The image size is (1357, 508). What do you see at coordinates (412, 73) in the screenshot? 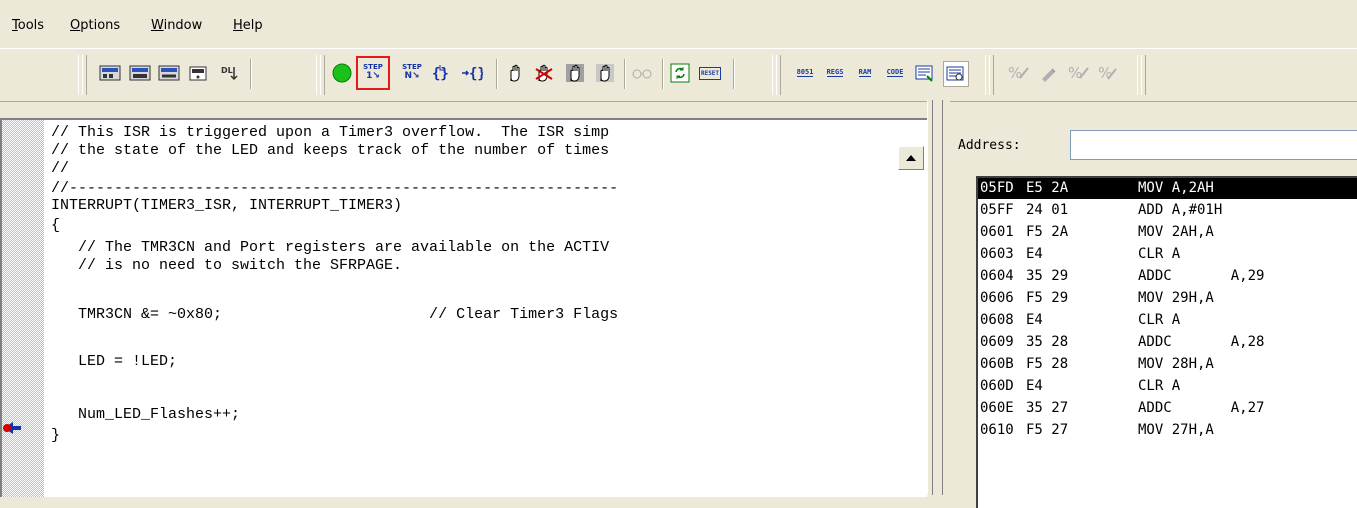
I see `step-over-button: STEP N↘` at bounding box center [412, 73].